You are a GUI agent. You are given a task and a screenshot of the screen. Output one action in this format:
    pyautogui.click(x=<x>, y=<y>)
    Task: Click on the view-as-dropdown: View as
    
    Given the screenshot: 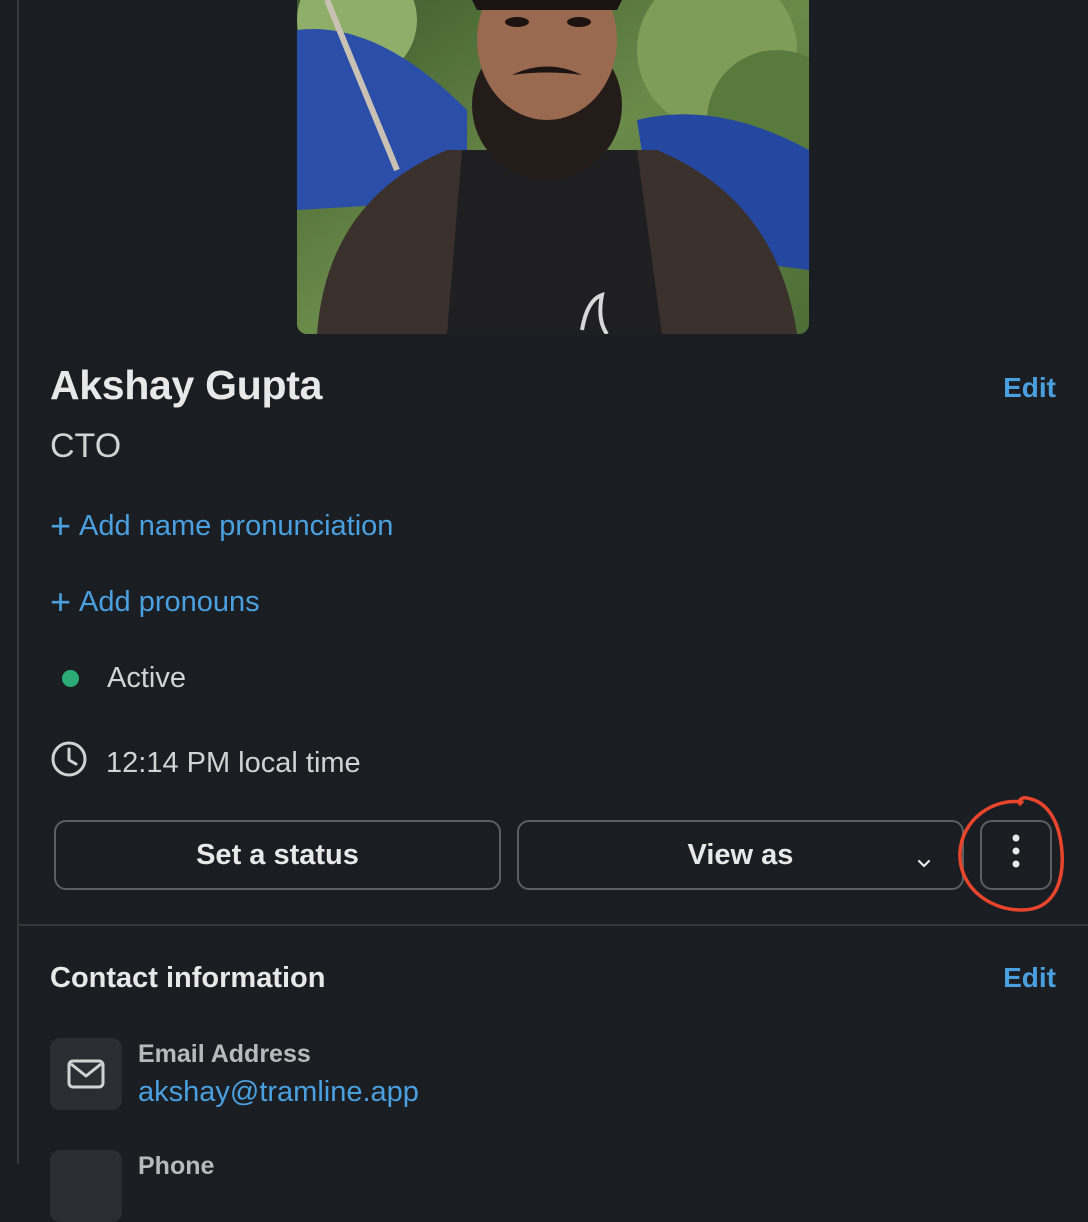 What is the action you would take?
    pyautogui.click(x=740, y=855)
    